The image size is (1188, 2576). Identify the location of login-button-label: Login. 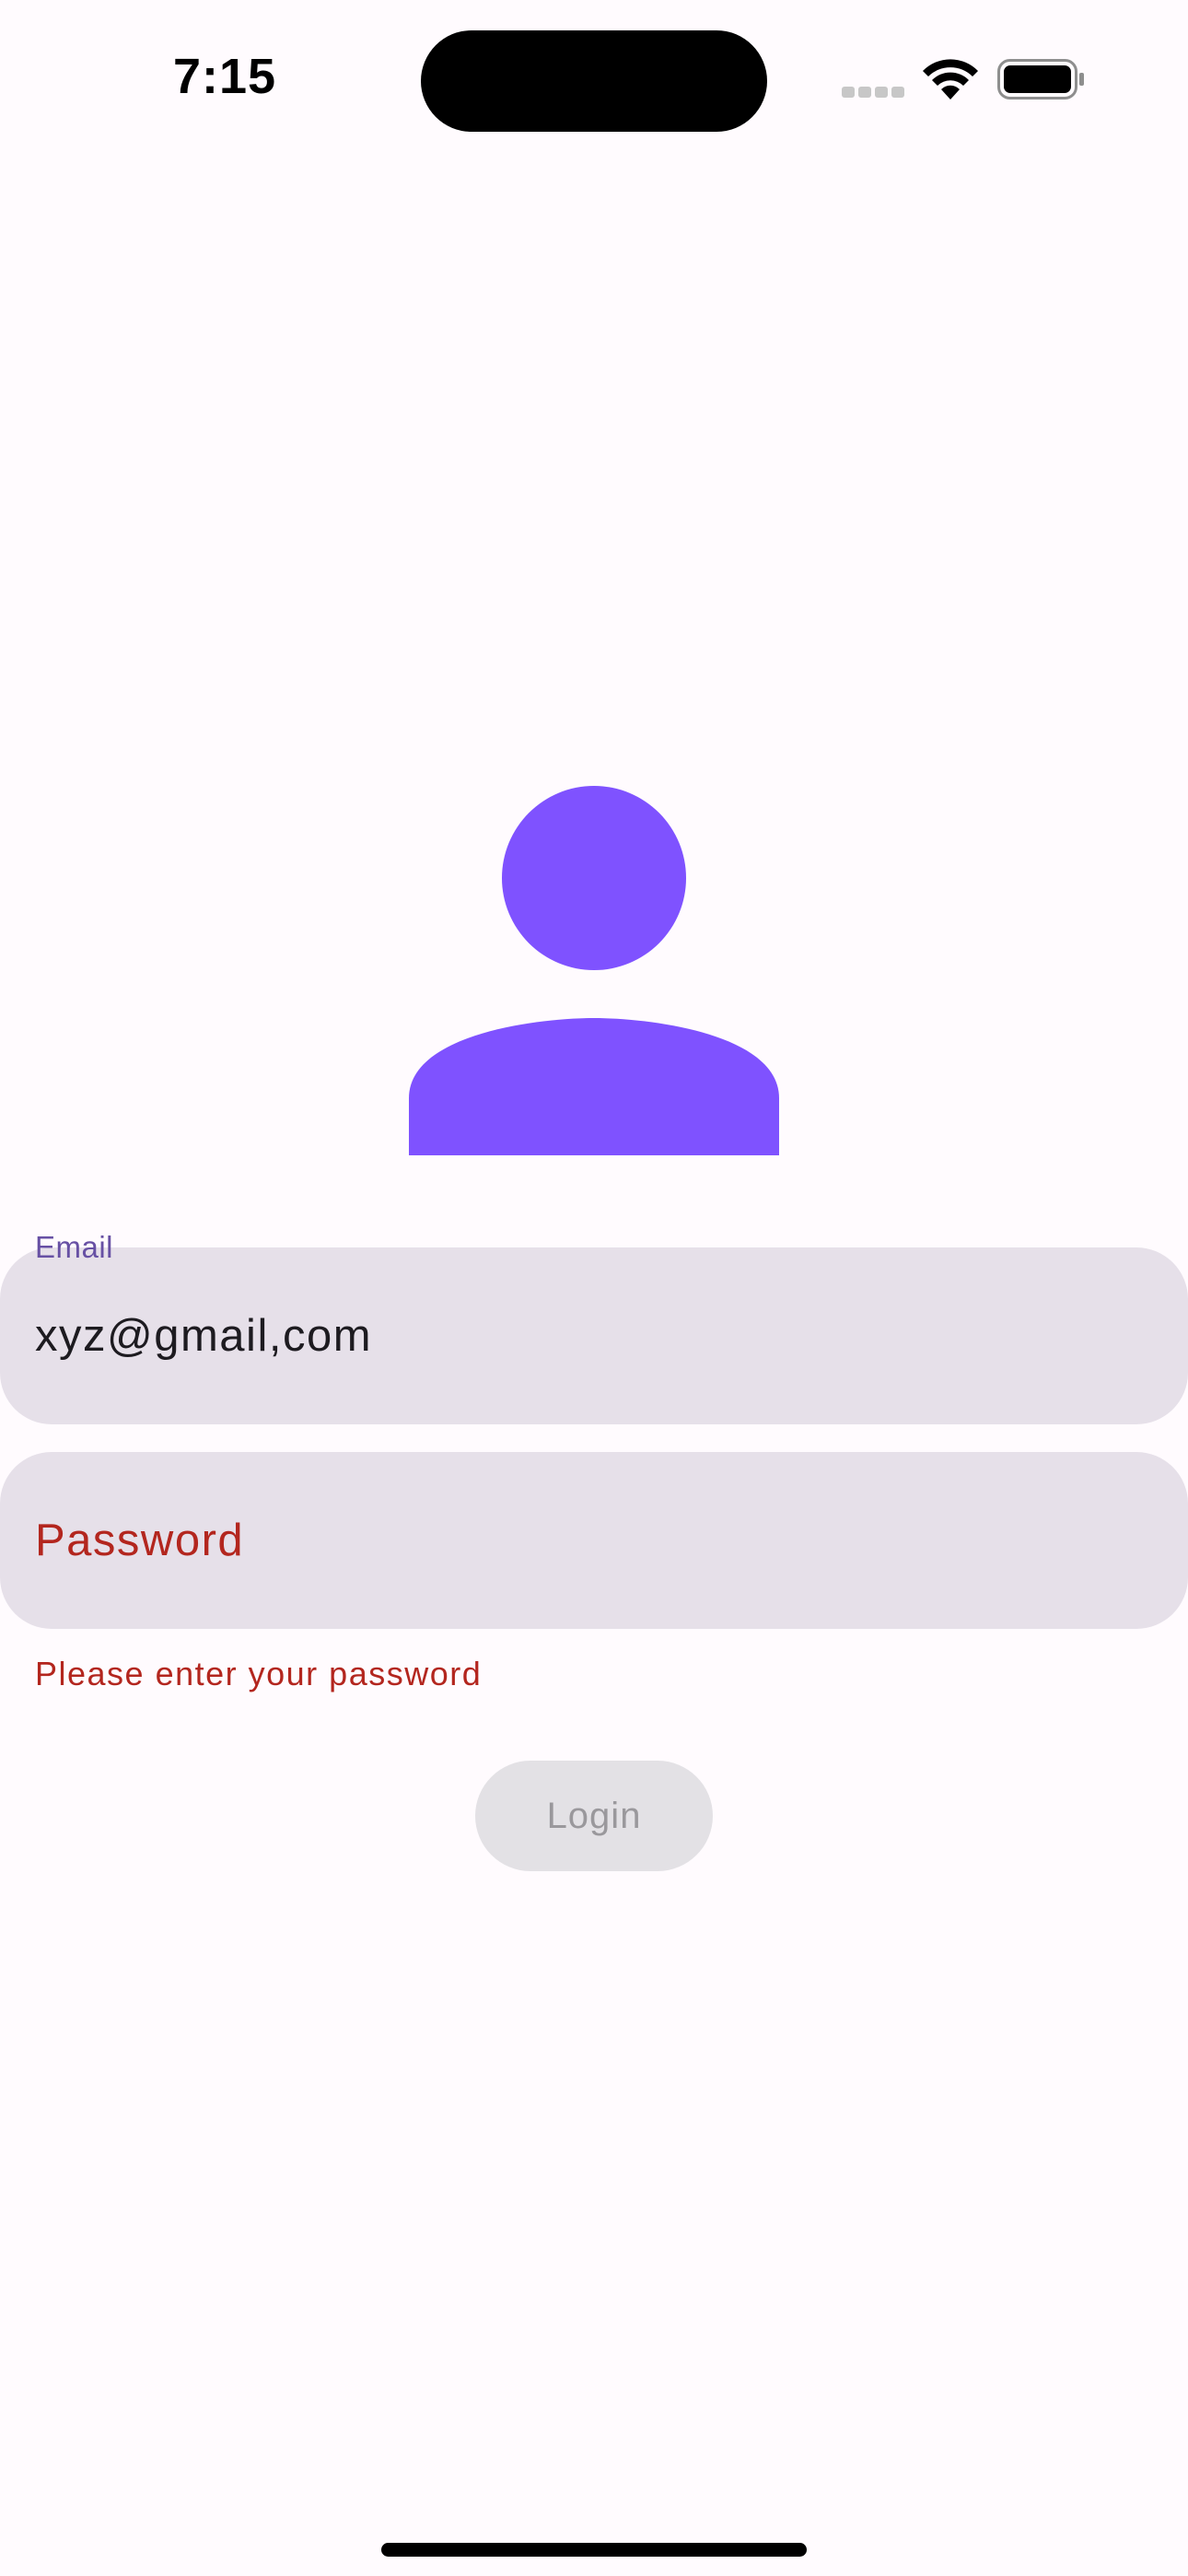
(594, 1815).